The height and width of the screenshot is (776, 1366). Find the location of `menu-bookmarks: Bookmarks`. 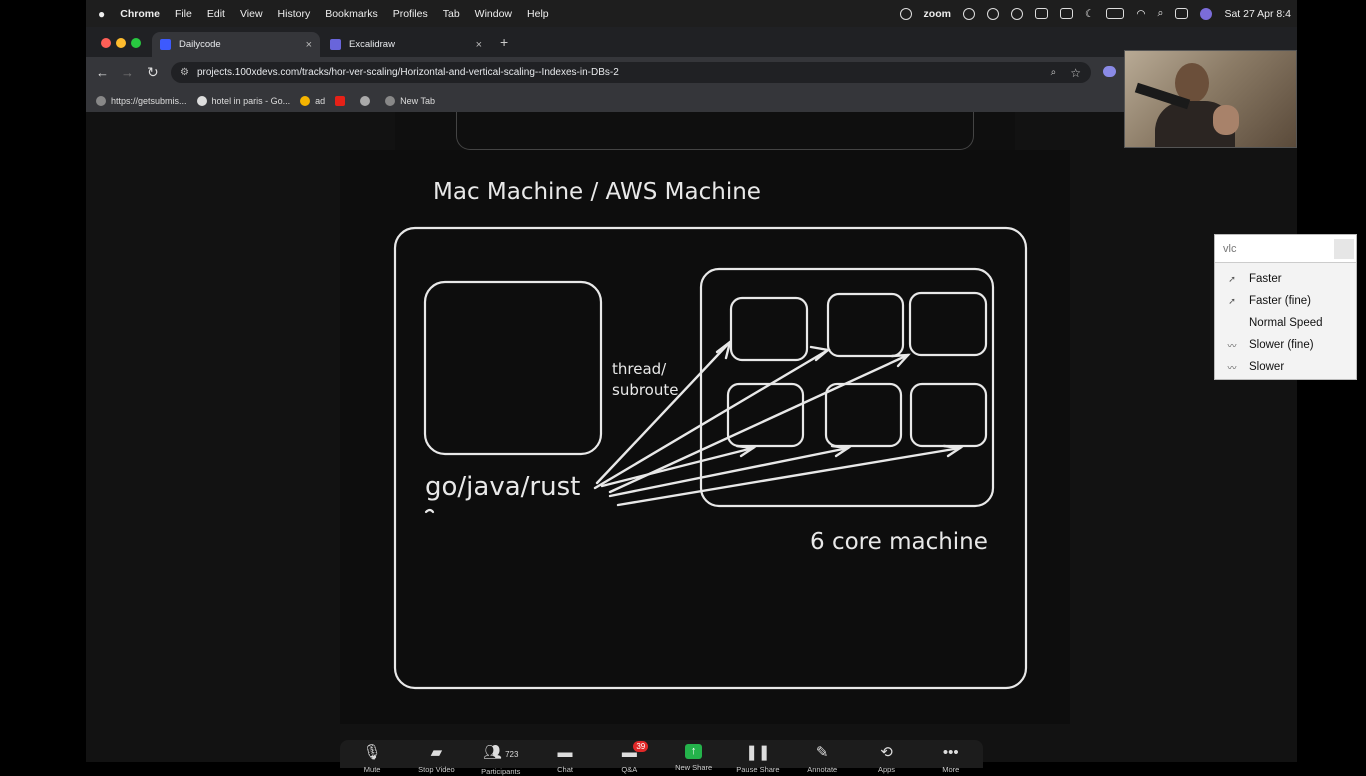

menu-bookmarks: Bookmarks is located at coordinates (351, 14).